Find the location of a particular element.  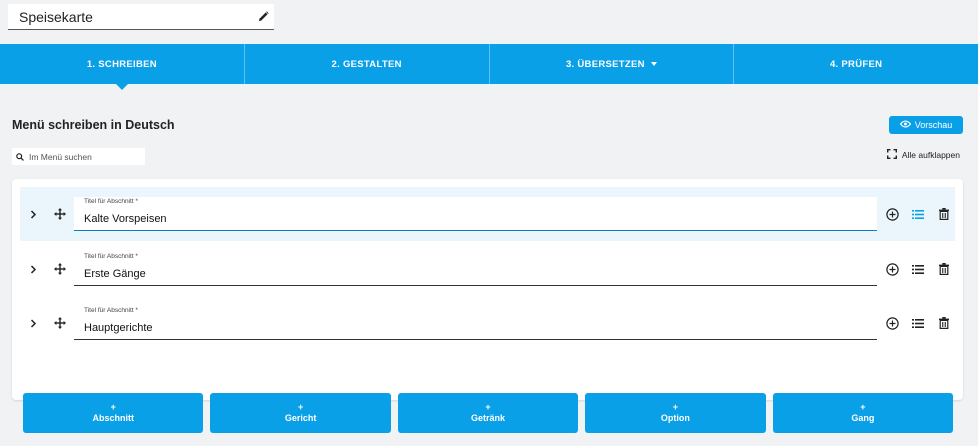

fullscreen-icon is located at coordinates (891, 155).